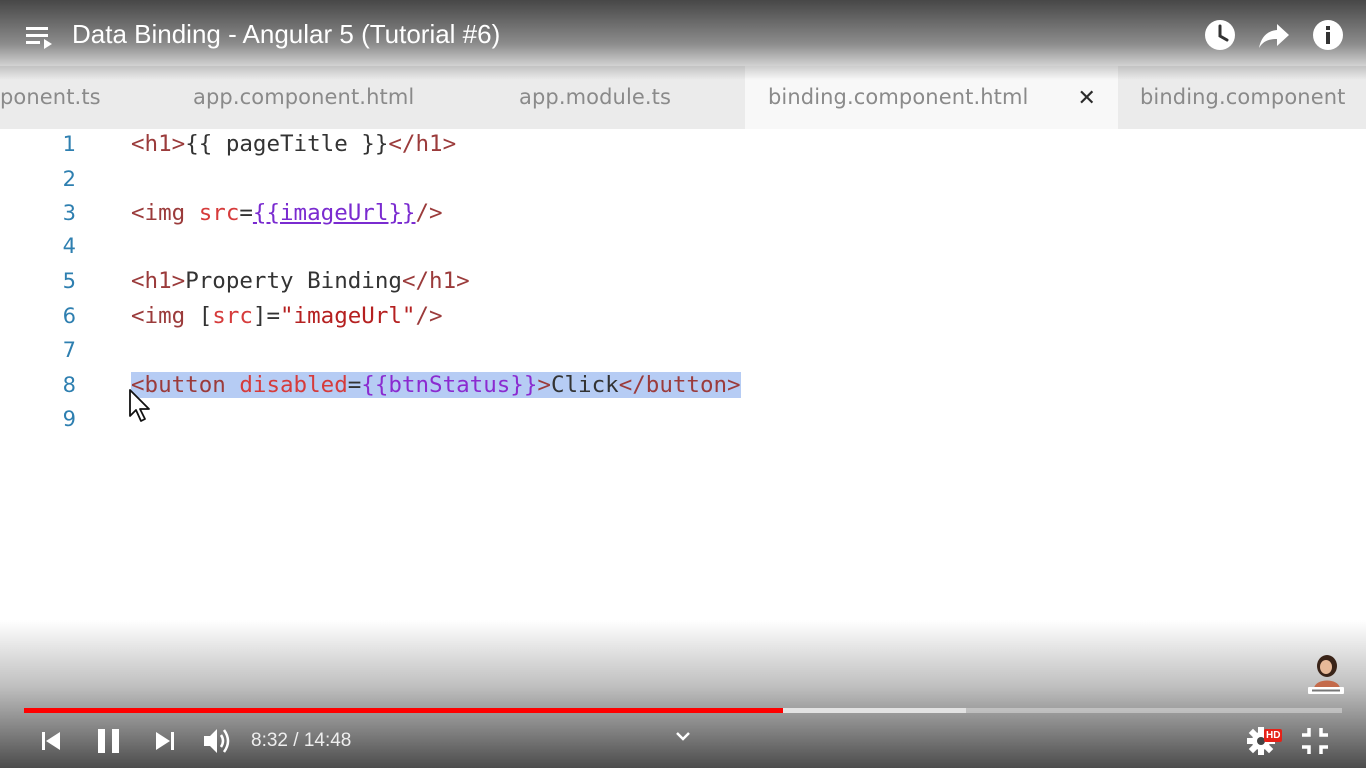 The image size is (1366, 768). Describe the element at coordinates (683, 146) in the screenshot. I see `code-line: 1 <h1>{{ pageTitle }}</h1>` at that location.